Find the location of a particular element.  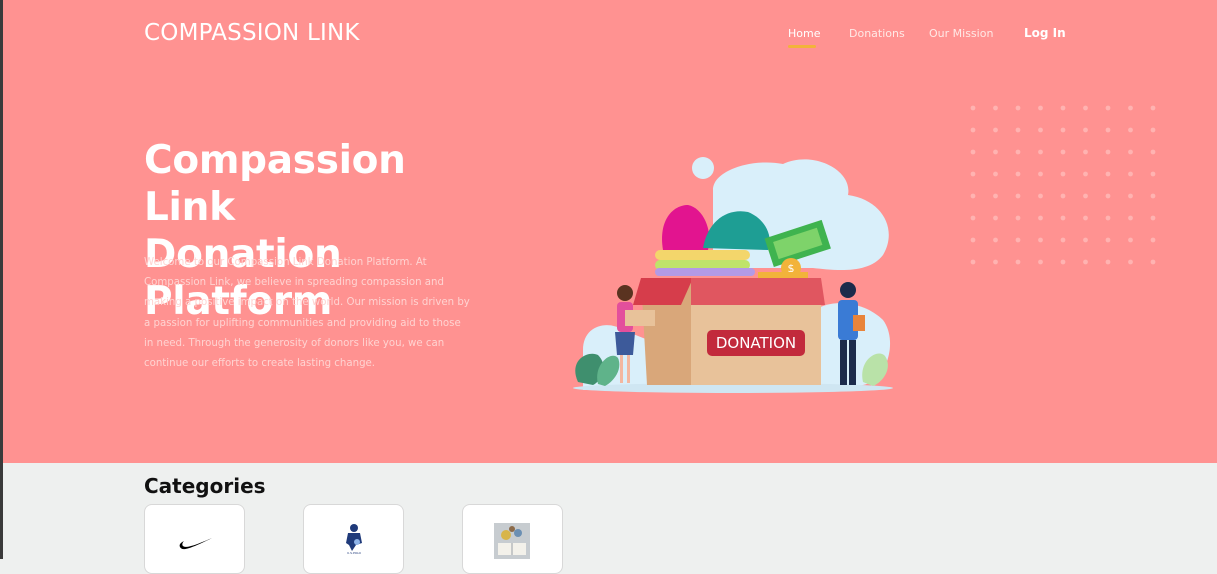

svg-text: U.S.POLO is located at coordinates (354, 553).